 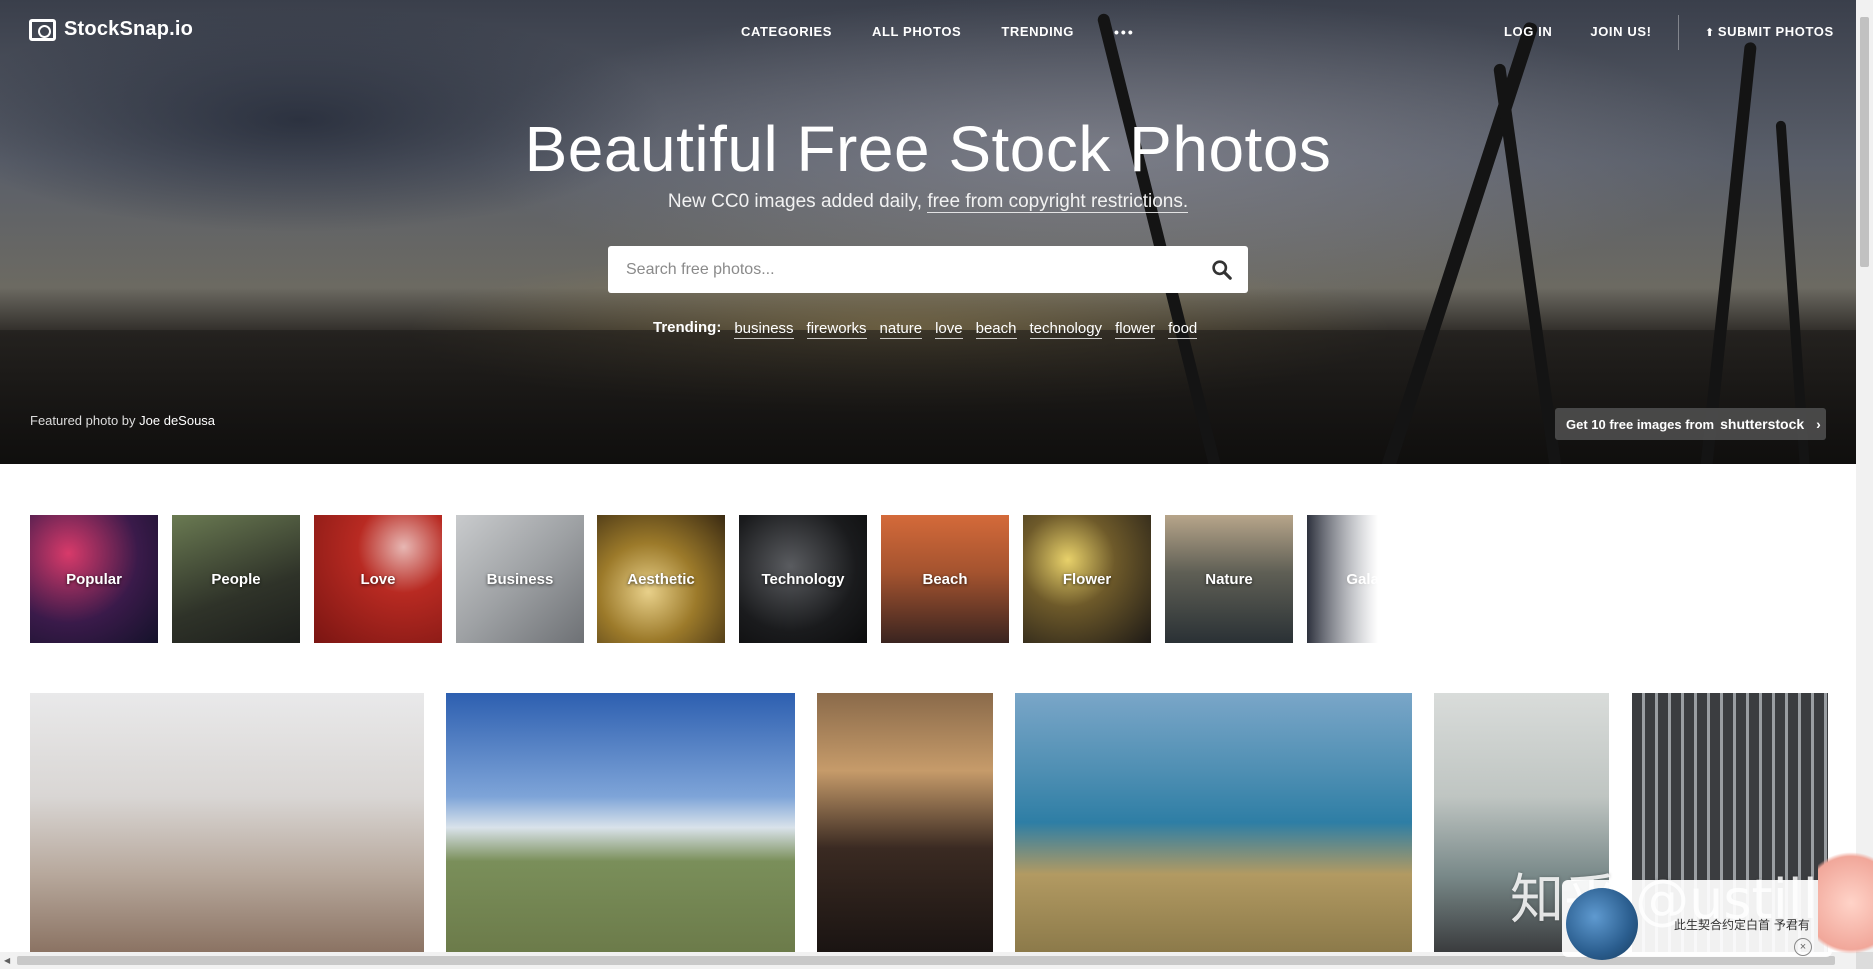 I want to click on trending-tag: fireworks, so click(x=836, y=329).